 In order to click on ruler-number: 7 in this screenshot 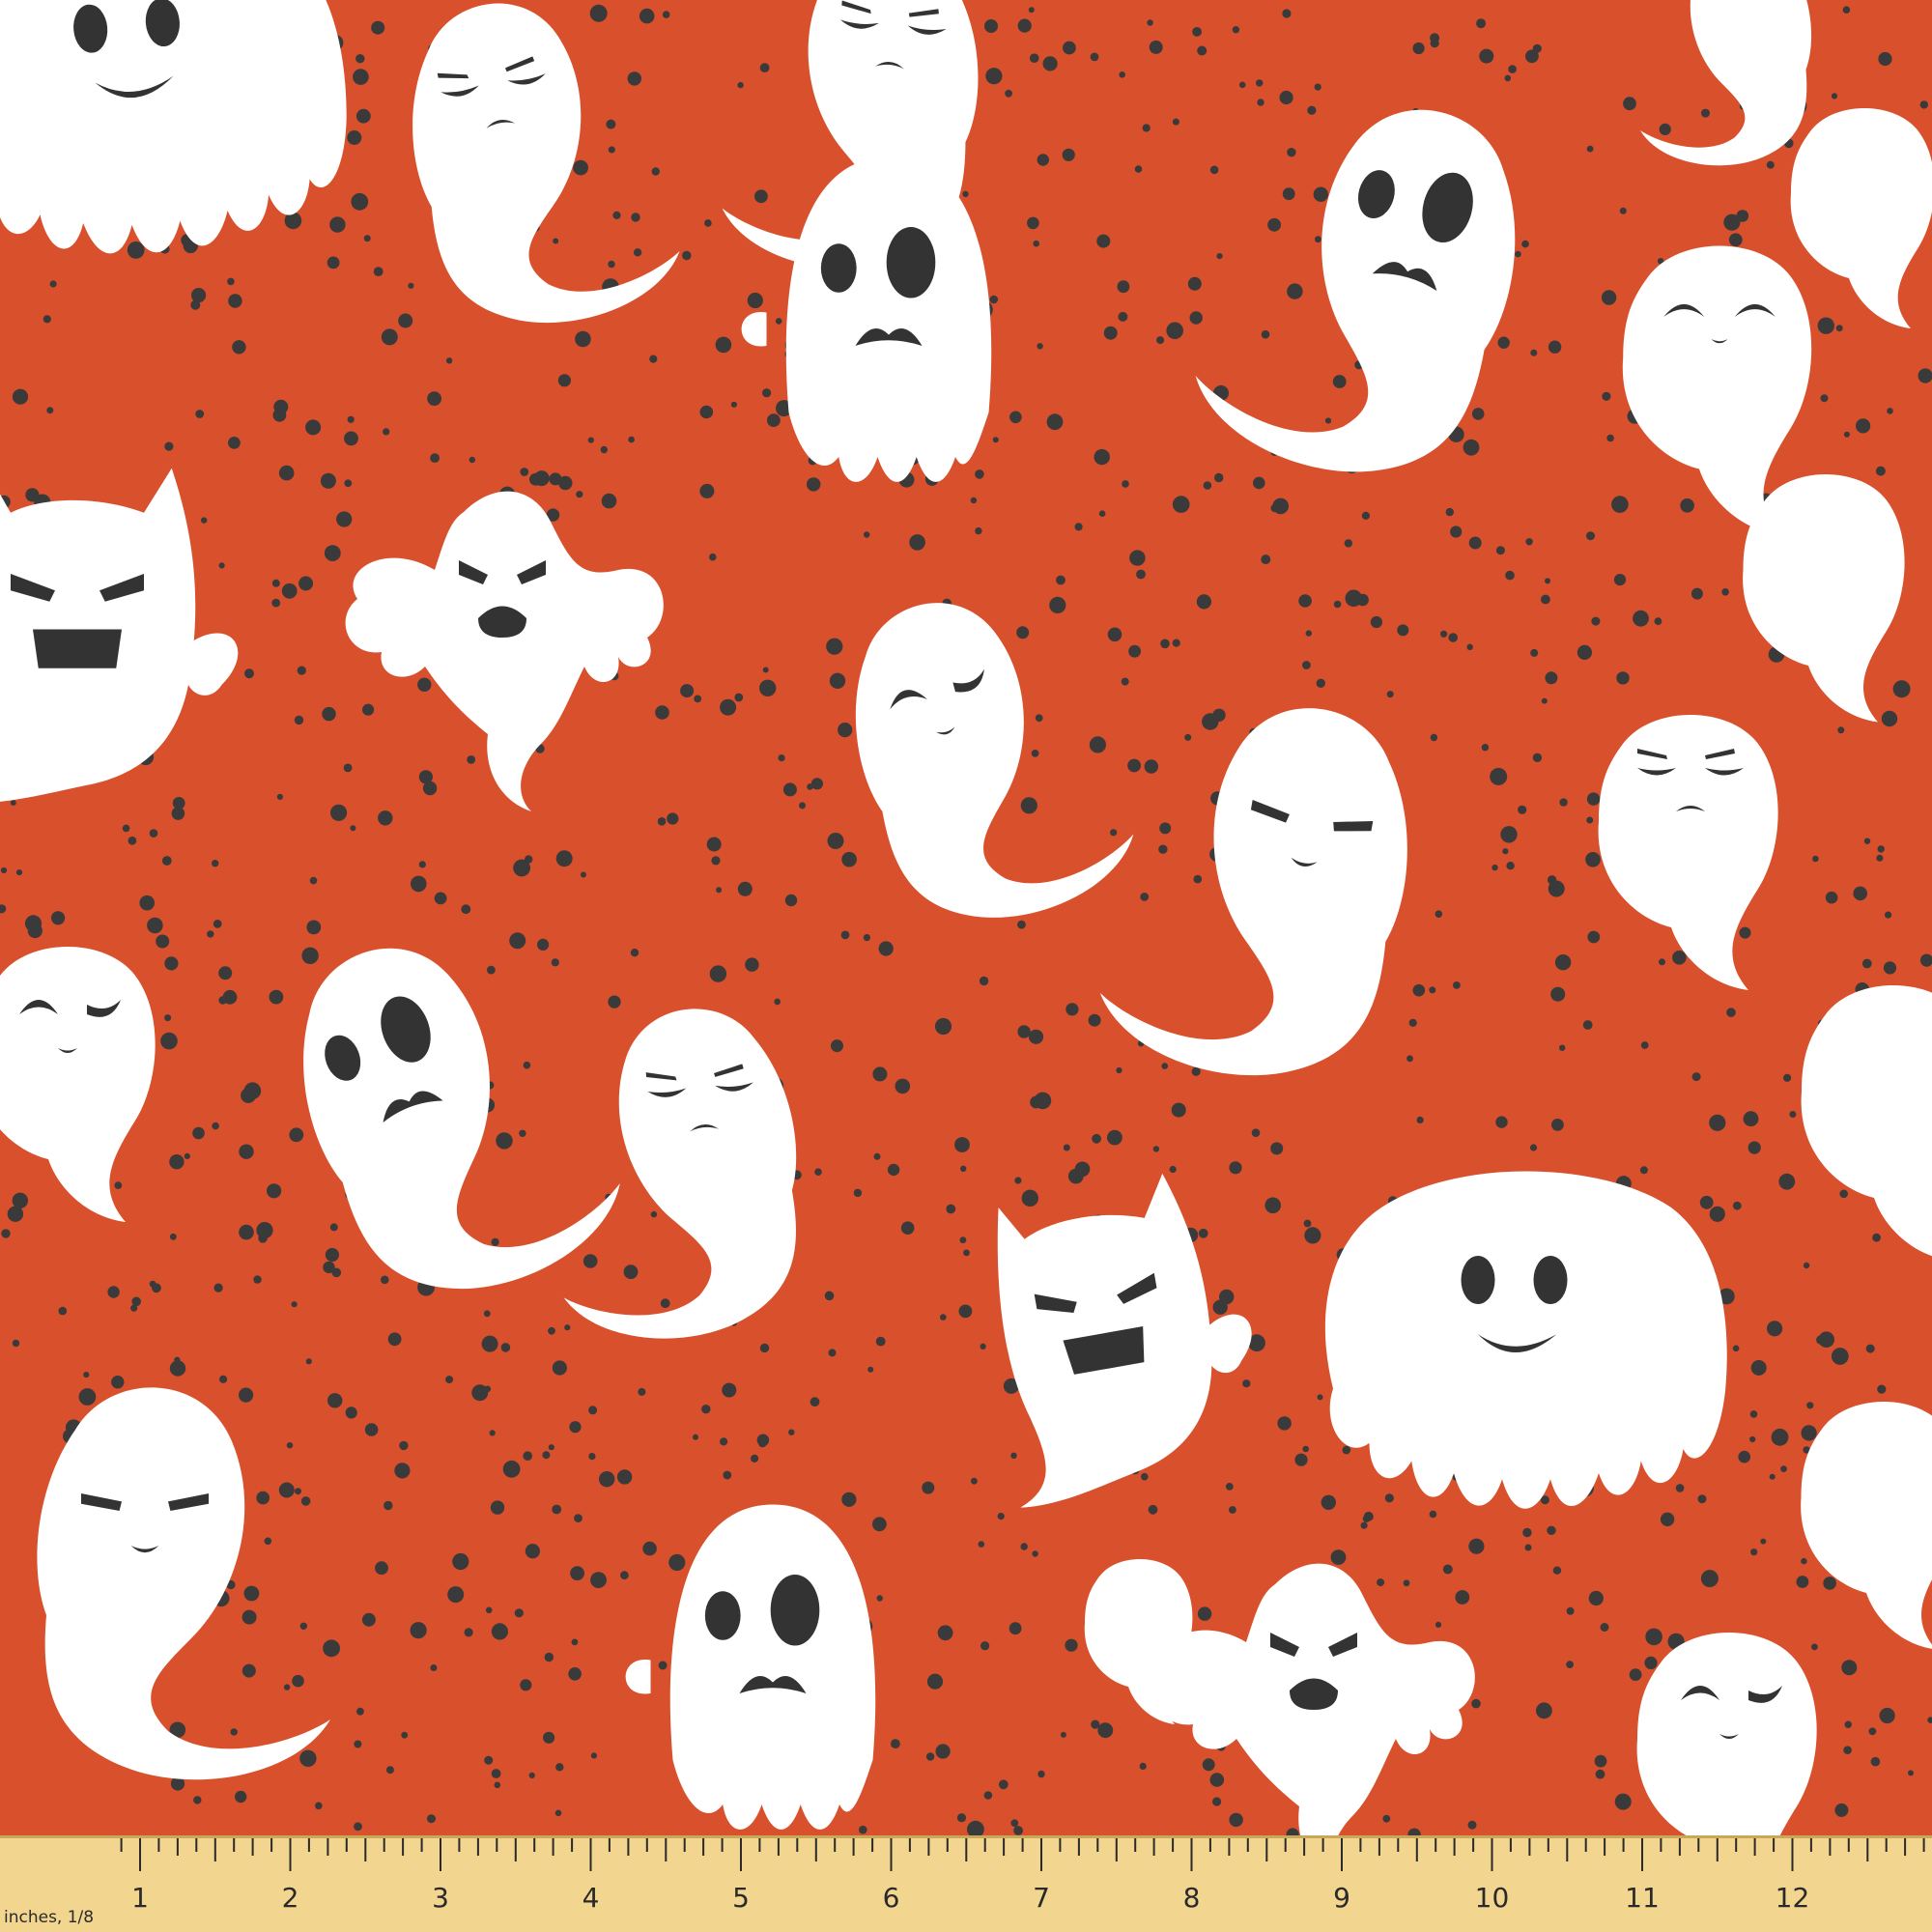, I will do `click(1041, 1898)`.